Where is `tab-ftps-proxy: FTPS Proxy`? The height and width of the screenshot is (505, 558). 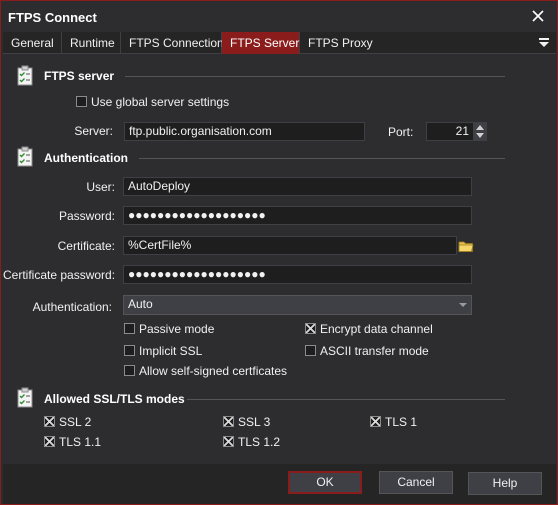
tab-ftps-proxy: FTPS Proxy is located at coordinates (337, 43).